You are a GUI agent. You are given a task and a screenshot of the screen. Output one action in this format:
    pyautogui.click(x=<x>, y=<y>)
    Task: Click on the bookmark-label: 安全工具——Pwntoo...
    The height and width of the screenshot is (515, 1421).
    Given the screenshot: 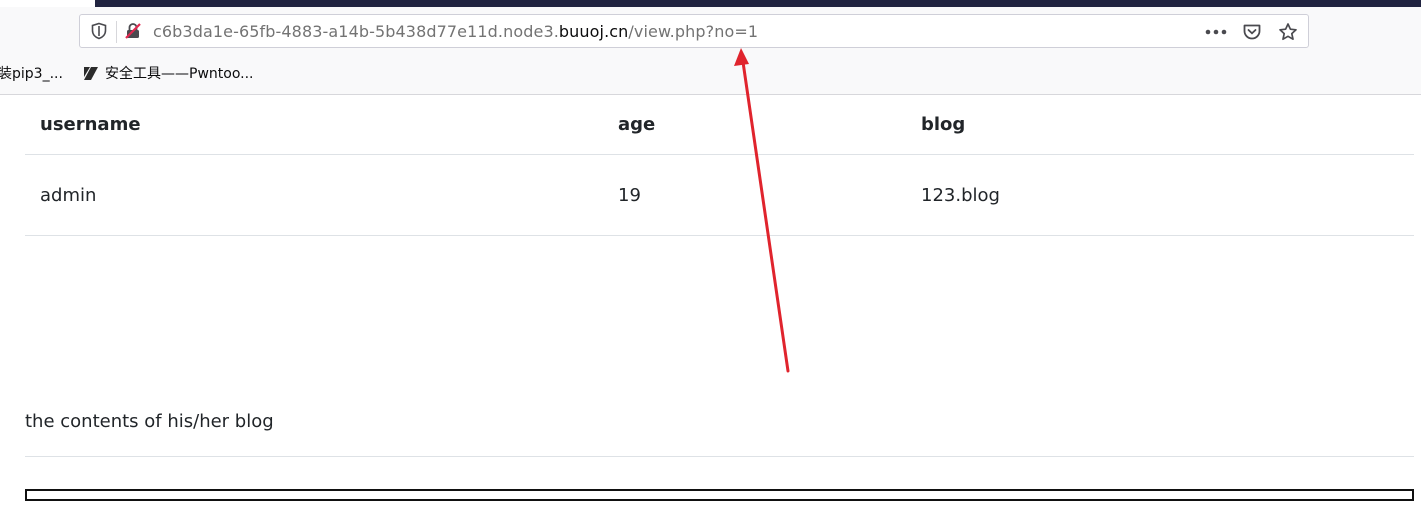 What is the action you would take?
    pyautogui.click(x=179, y=74)
    